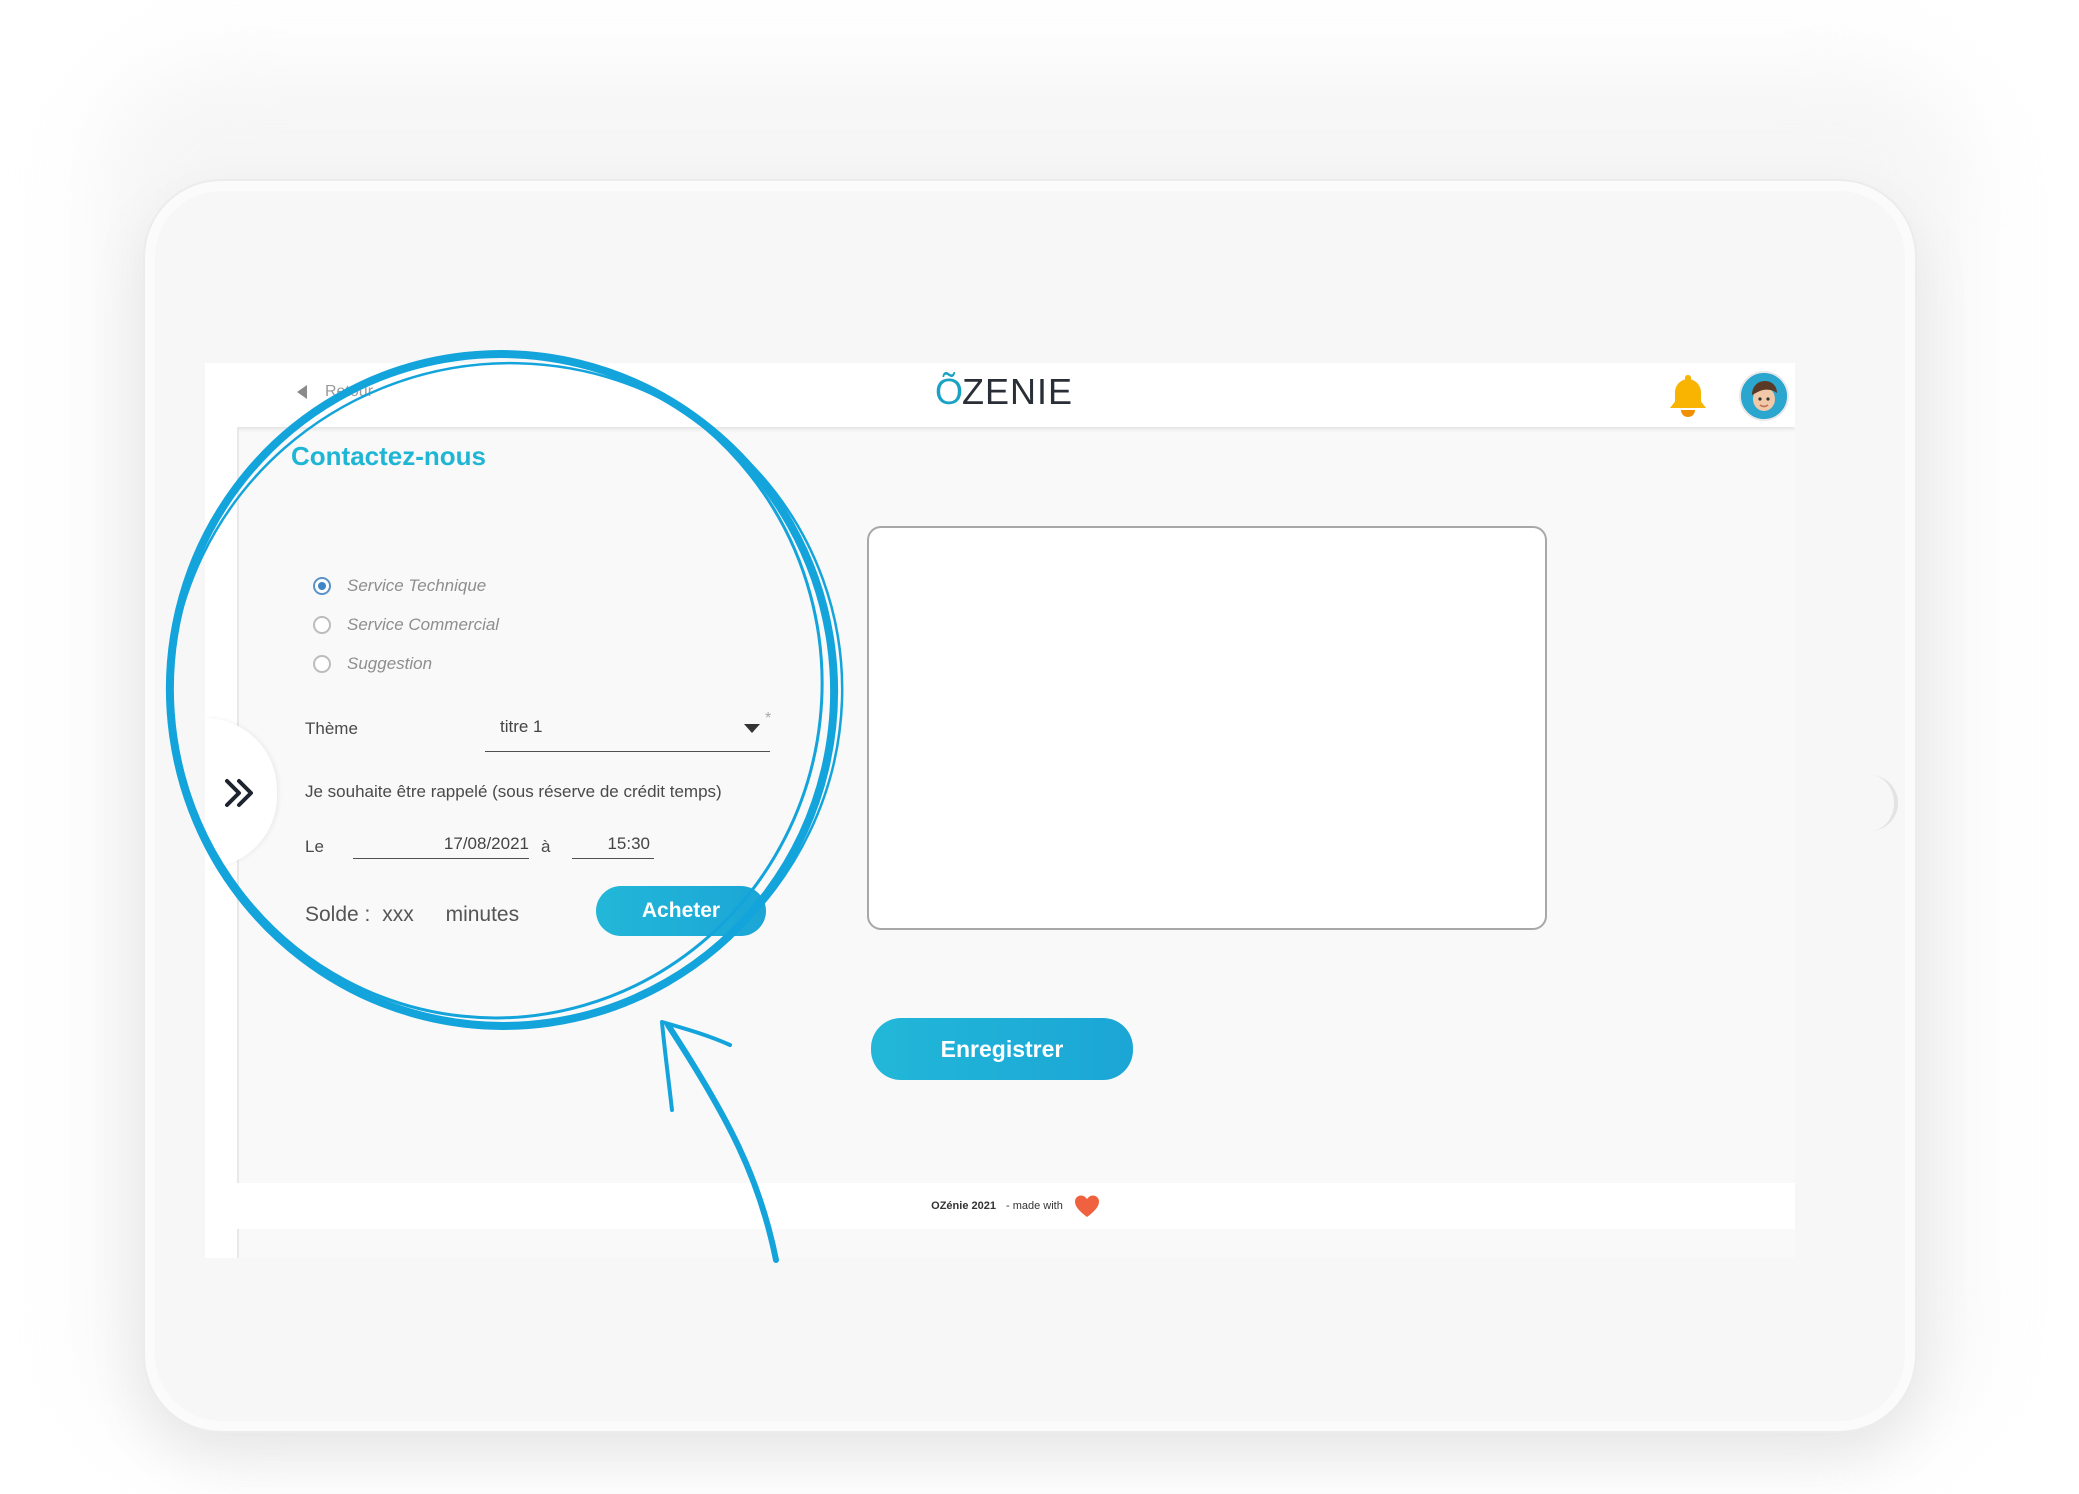  Describe the element at coordinates (627, 732) in the screenshot. I see `theme-select: titre 1` at that location.